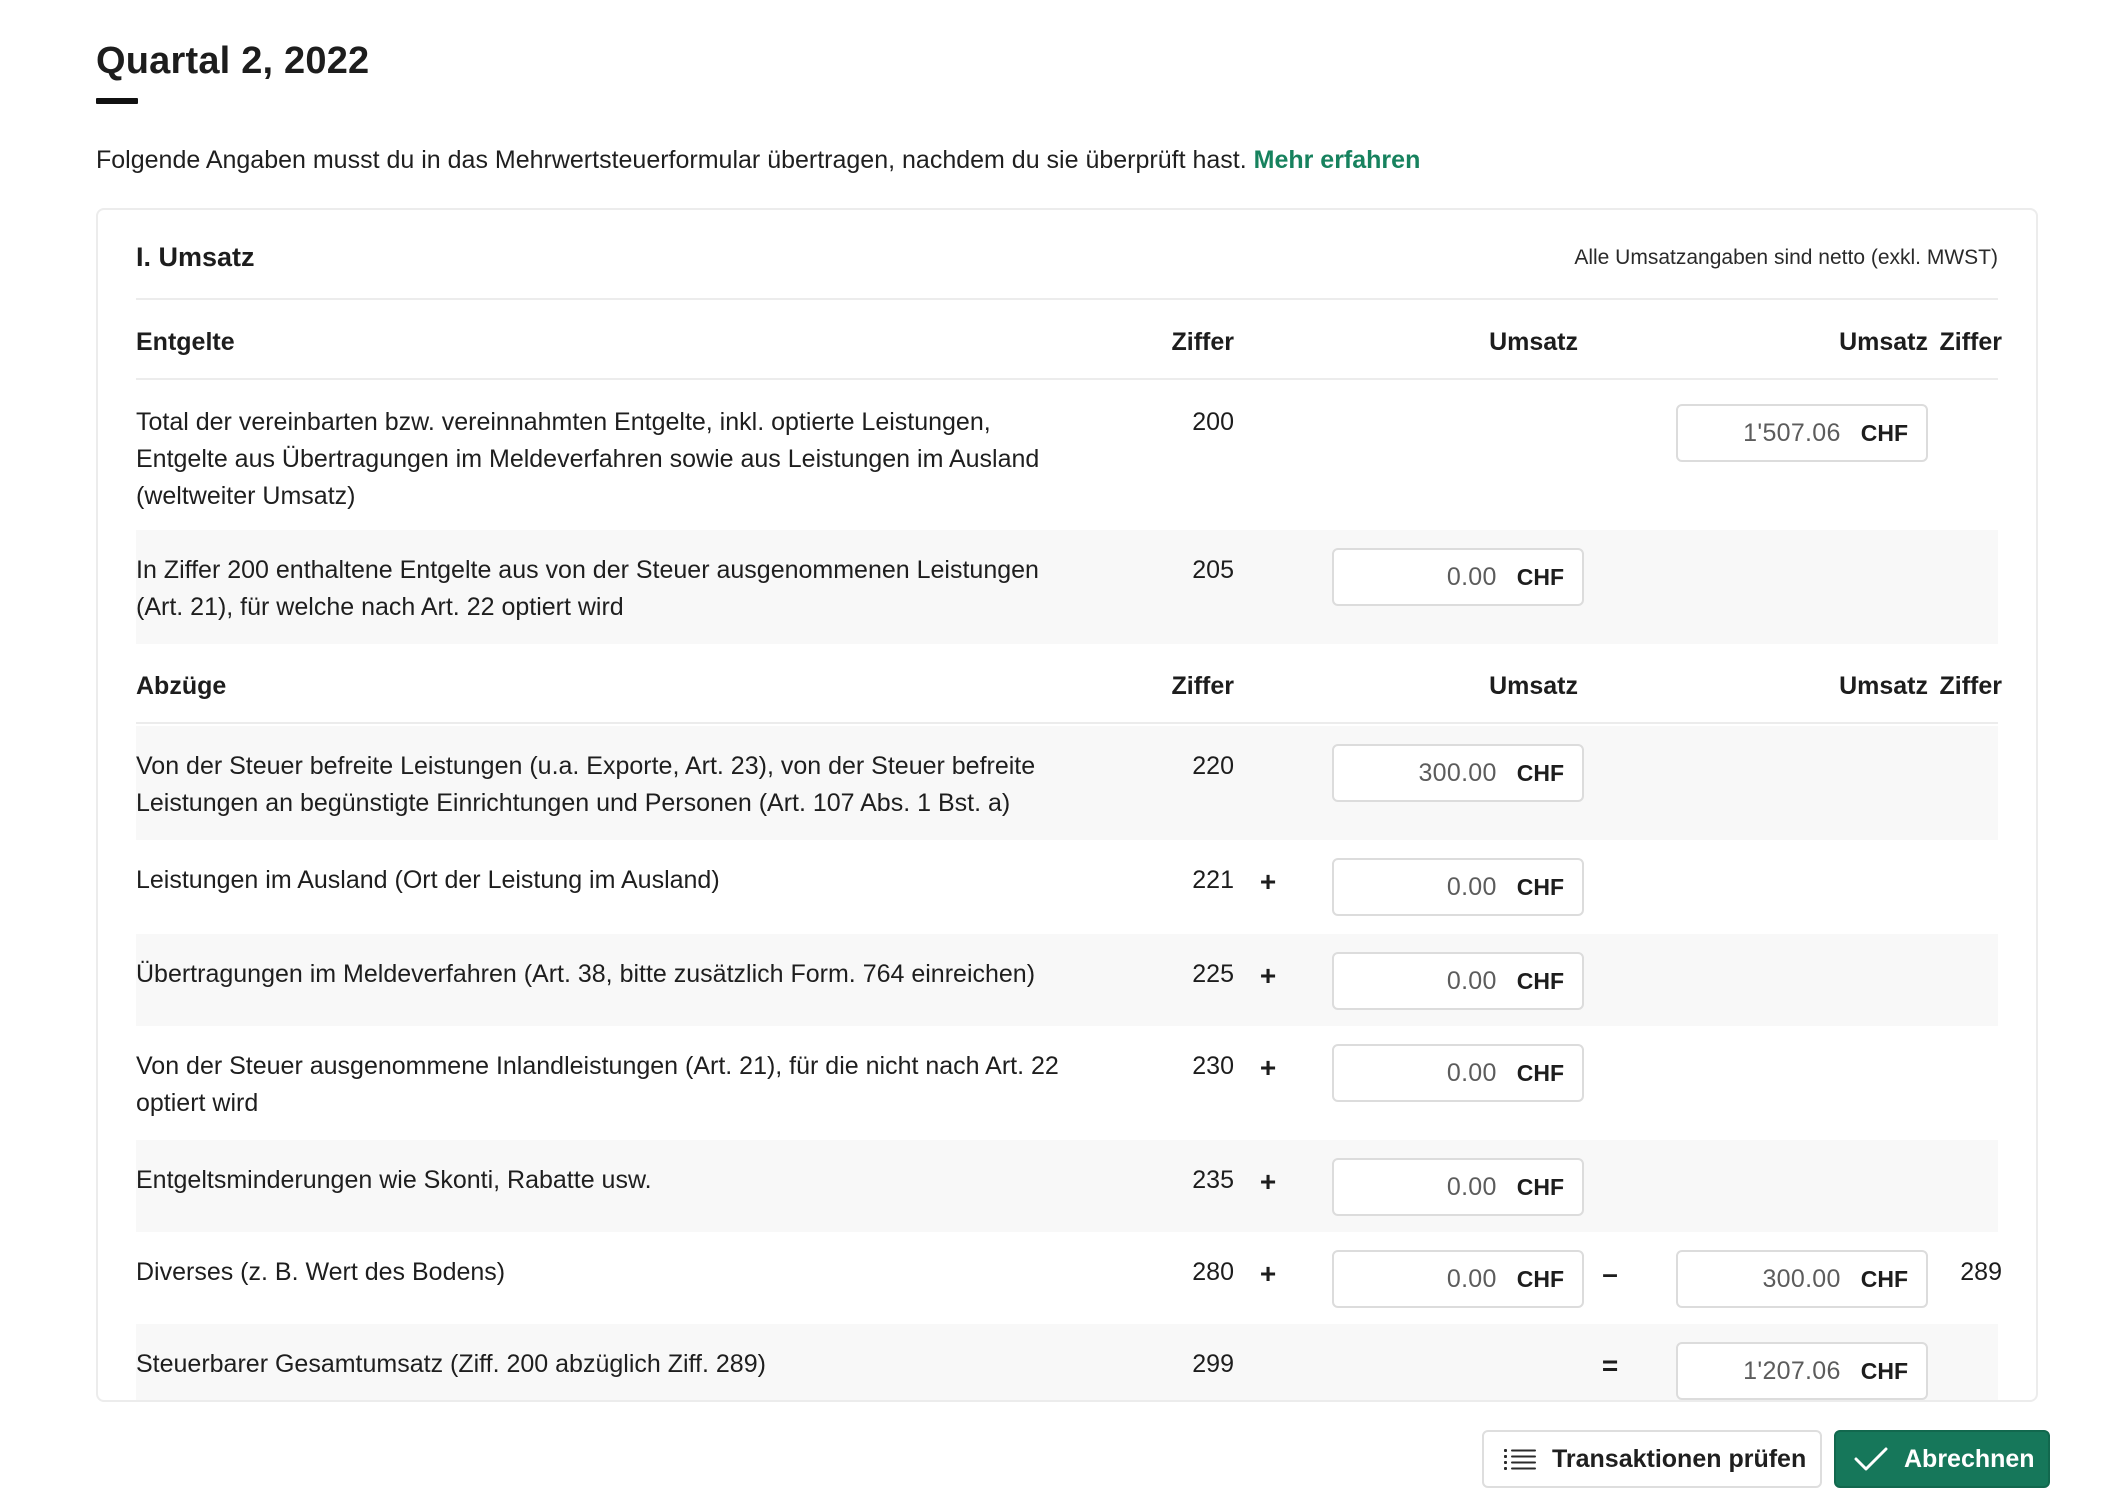 This screenshot has height=1508, width=2126. Describe the element at coordinates (185, 342) in the screenshot. I see `column-label-entgelte: Entgelte` at that location.